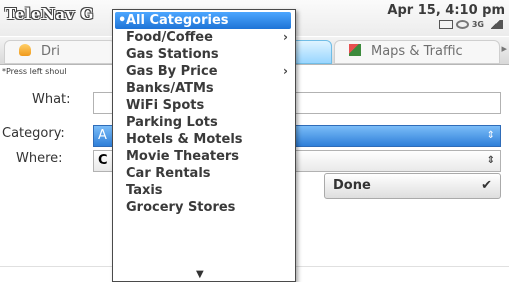 This screenshot has width=509, height=282. Describe the element at coordinates (168, 173) in the screenshot. I see `dropdown-item-label: Car Rentals` at that location.